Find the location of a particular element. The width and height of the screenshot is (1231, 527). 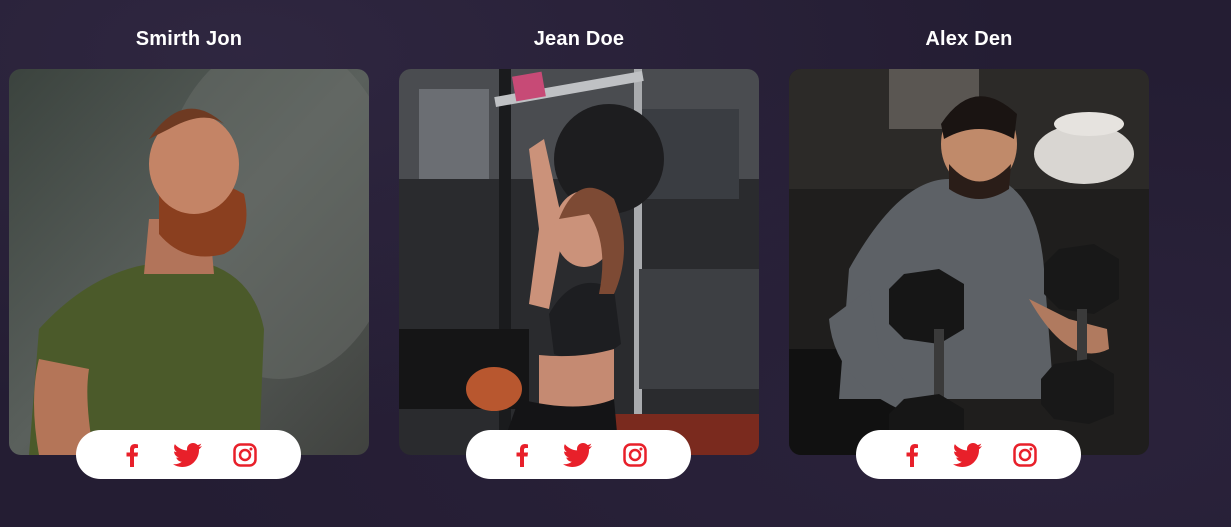

trainer-name: Smirth Jon is located at coordinates (189, 39).